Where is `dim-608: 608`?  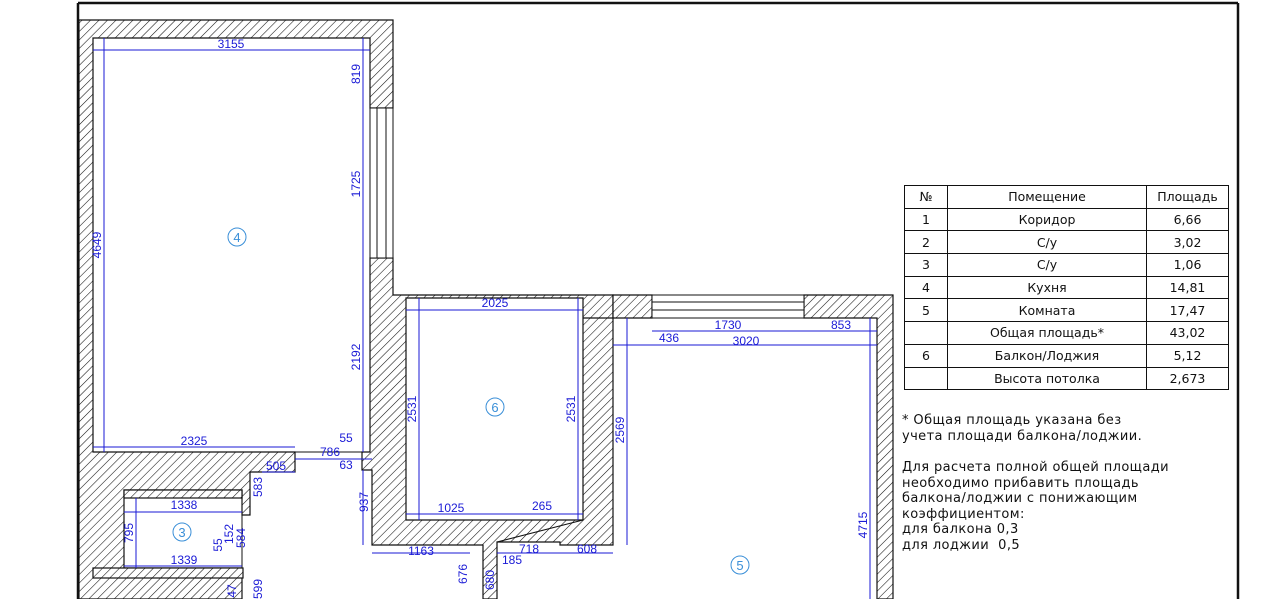
dim-608: 608 is located at coordinates (587, 549).